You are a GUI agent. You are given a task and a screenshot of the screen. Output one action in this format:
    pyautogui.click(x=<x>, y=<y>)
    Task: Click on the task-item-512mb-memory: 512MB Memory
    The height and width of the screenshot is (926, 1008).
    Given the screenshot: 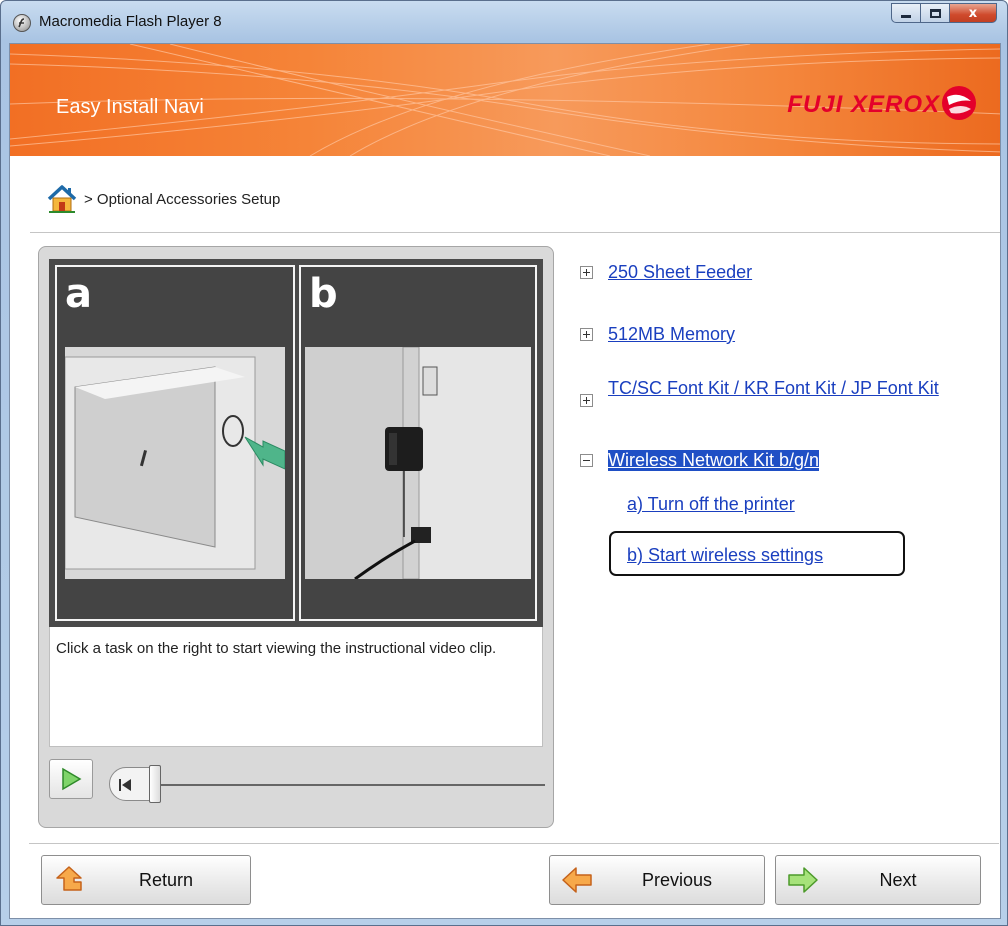 What is the action you would take?
    pyautogui.click(x=657, y=334)
    